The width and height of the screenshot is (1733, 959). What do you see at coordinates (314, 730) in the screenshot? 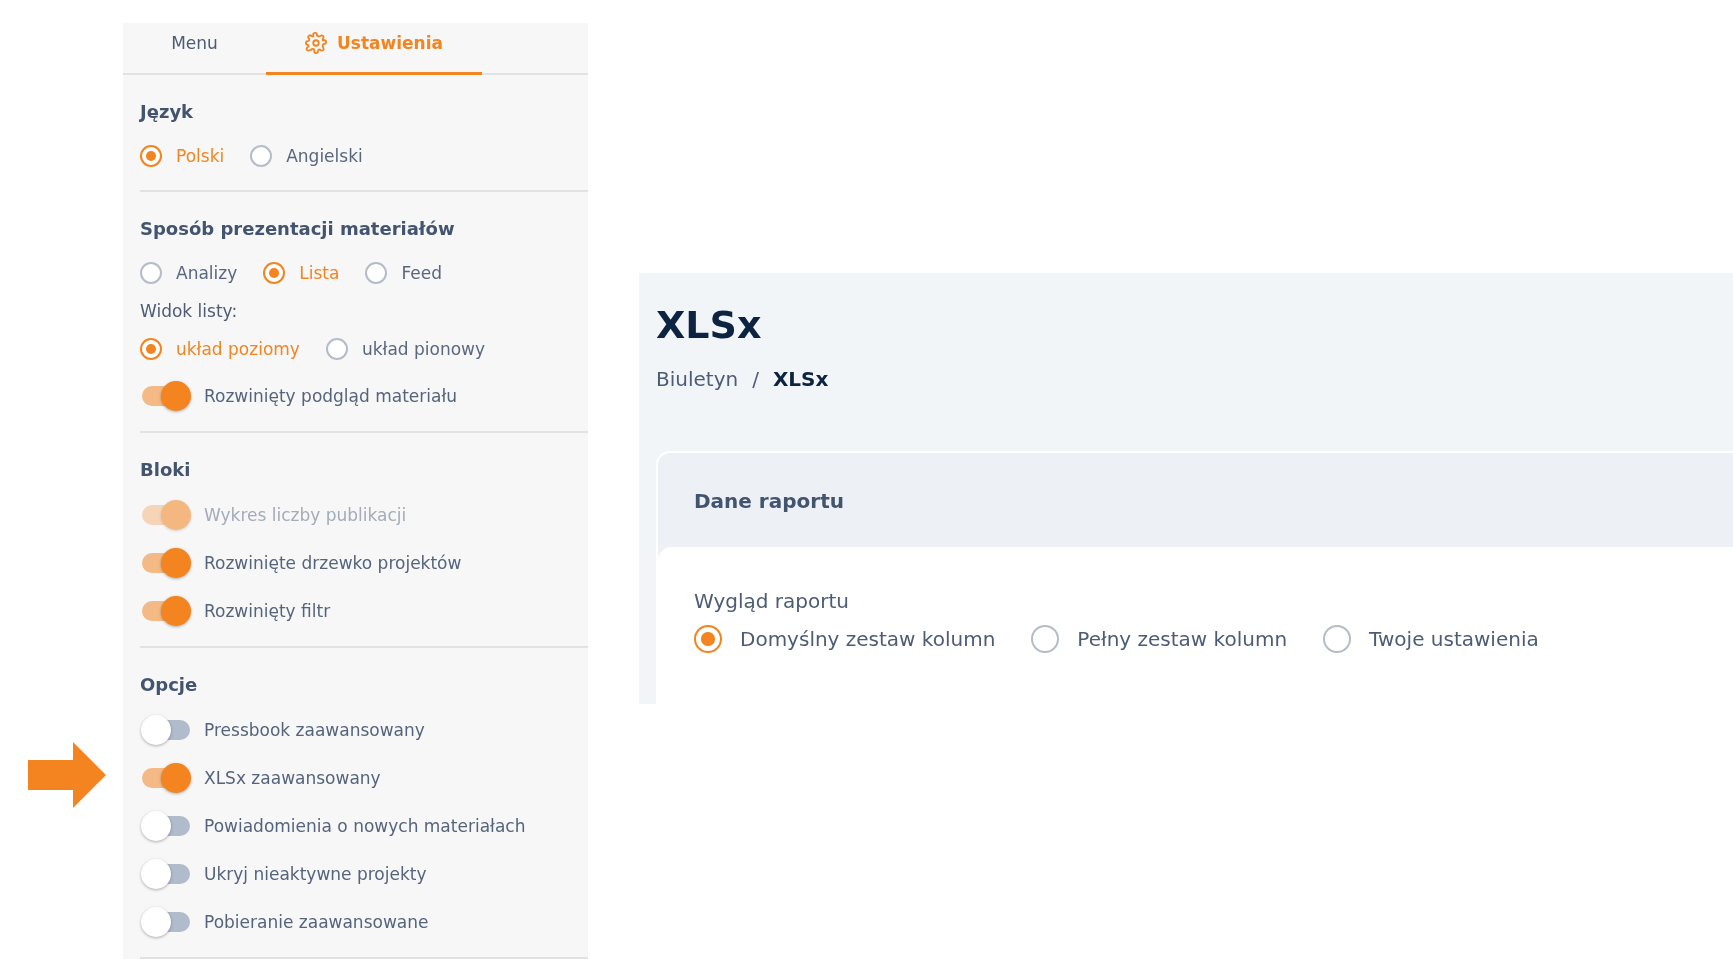
I see `toggle-label: Pressbook zaawansowany` at bounding box center [314, 730].